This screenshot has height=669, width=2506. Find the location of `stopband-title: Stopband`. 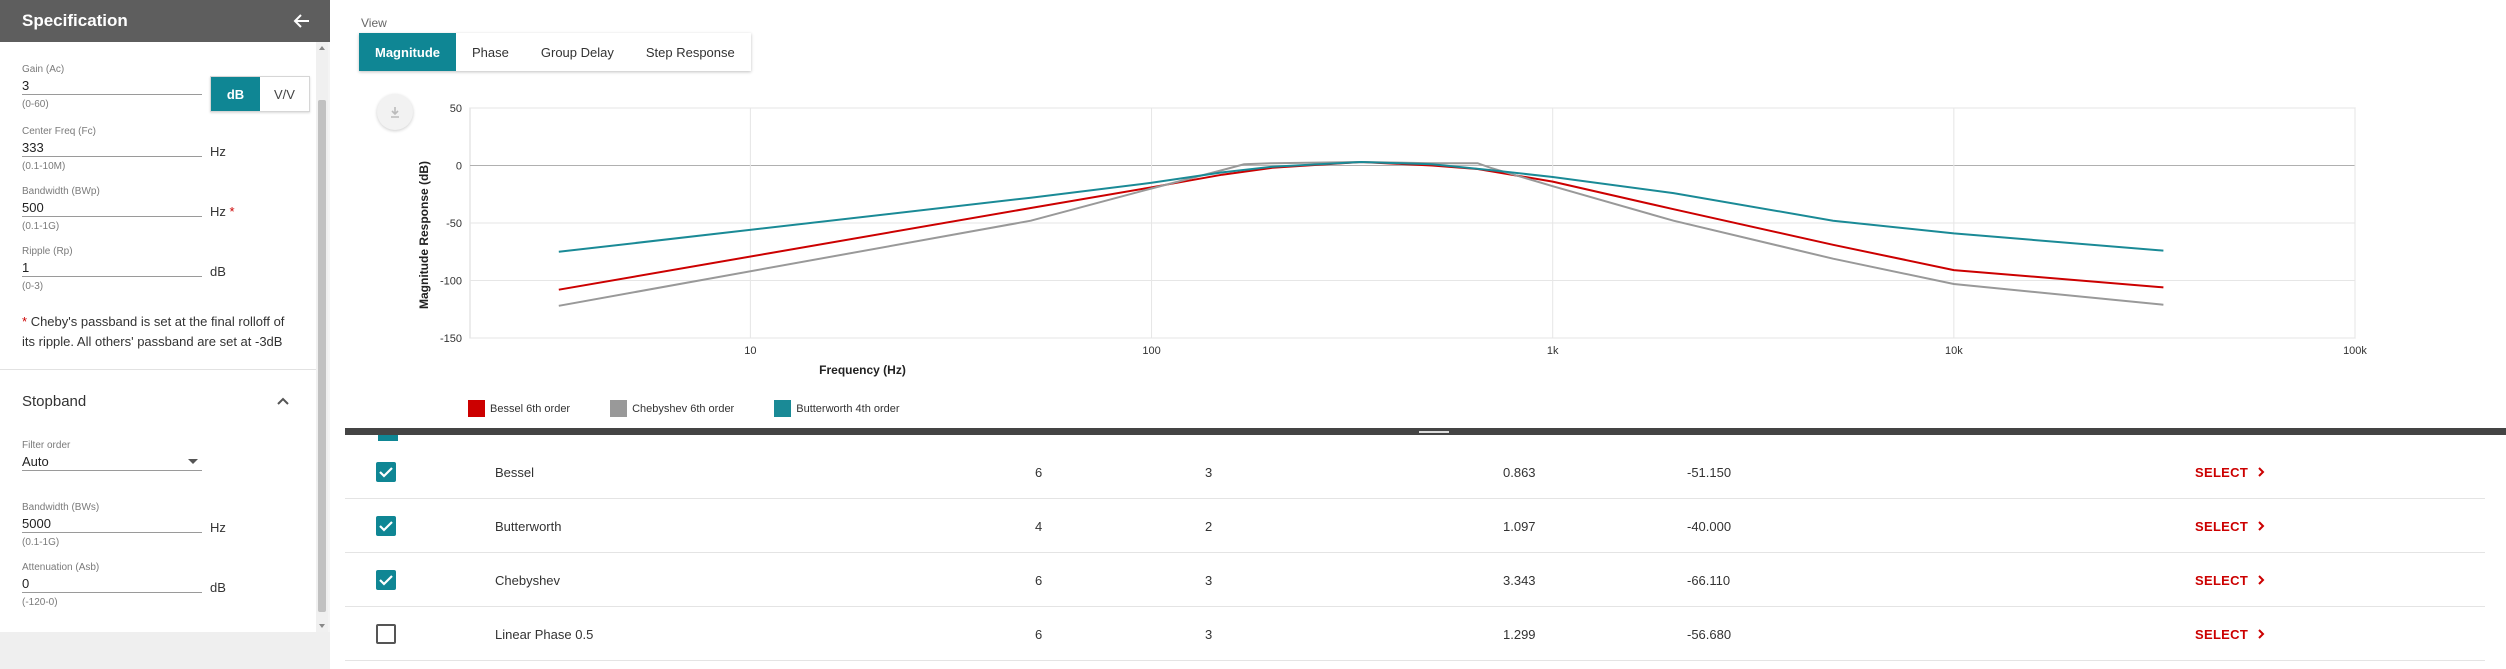

stopband-title: Stopband is located at coordinates (54, 401).